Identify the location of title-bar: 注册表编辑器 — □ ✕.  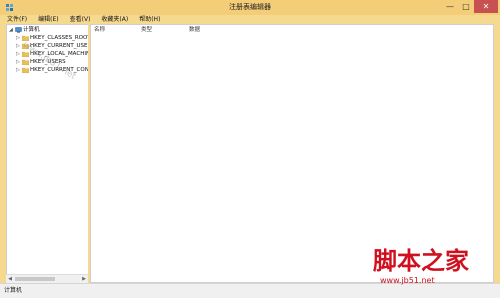
(250, 7).